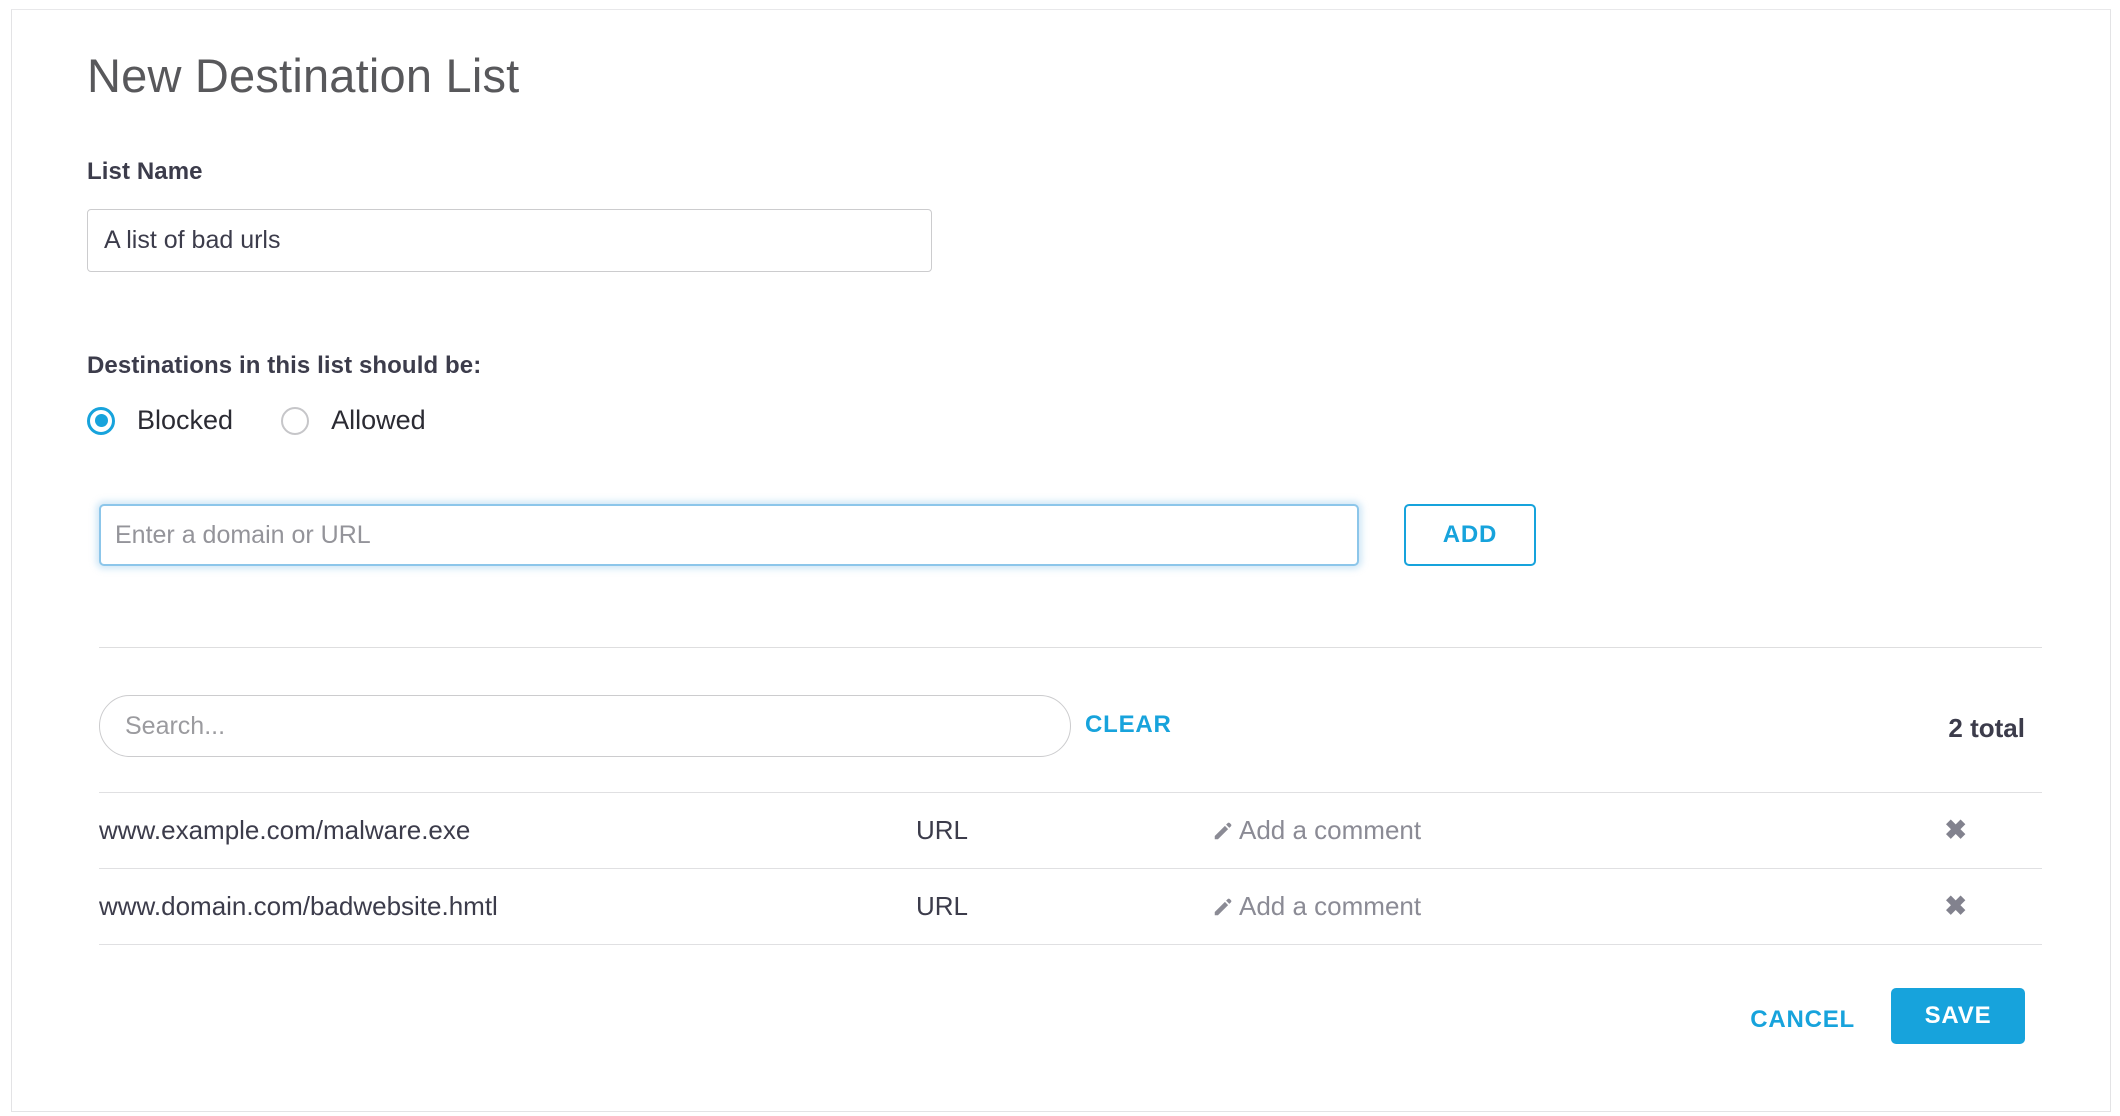 The height and width of the screenshot is (1116, 2120). I want to click on add-button: ADD, so click(1470, 535).